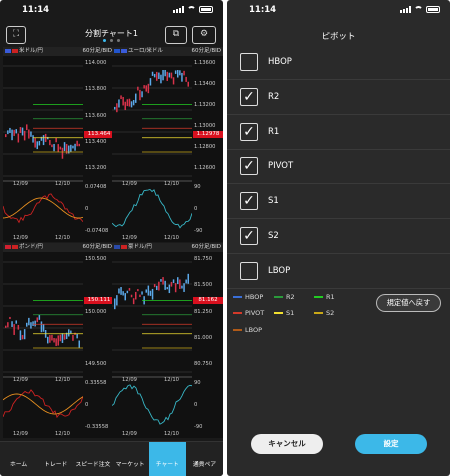 Image resolution: width=450 pixels, height=476 pixels. I want to click on nav-speed-order: スピード注文, so click(92, 459).